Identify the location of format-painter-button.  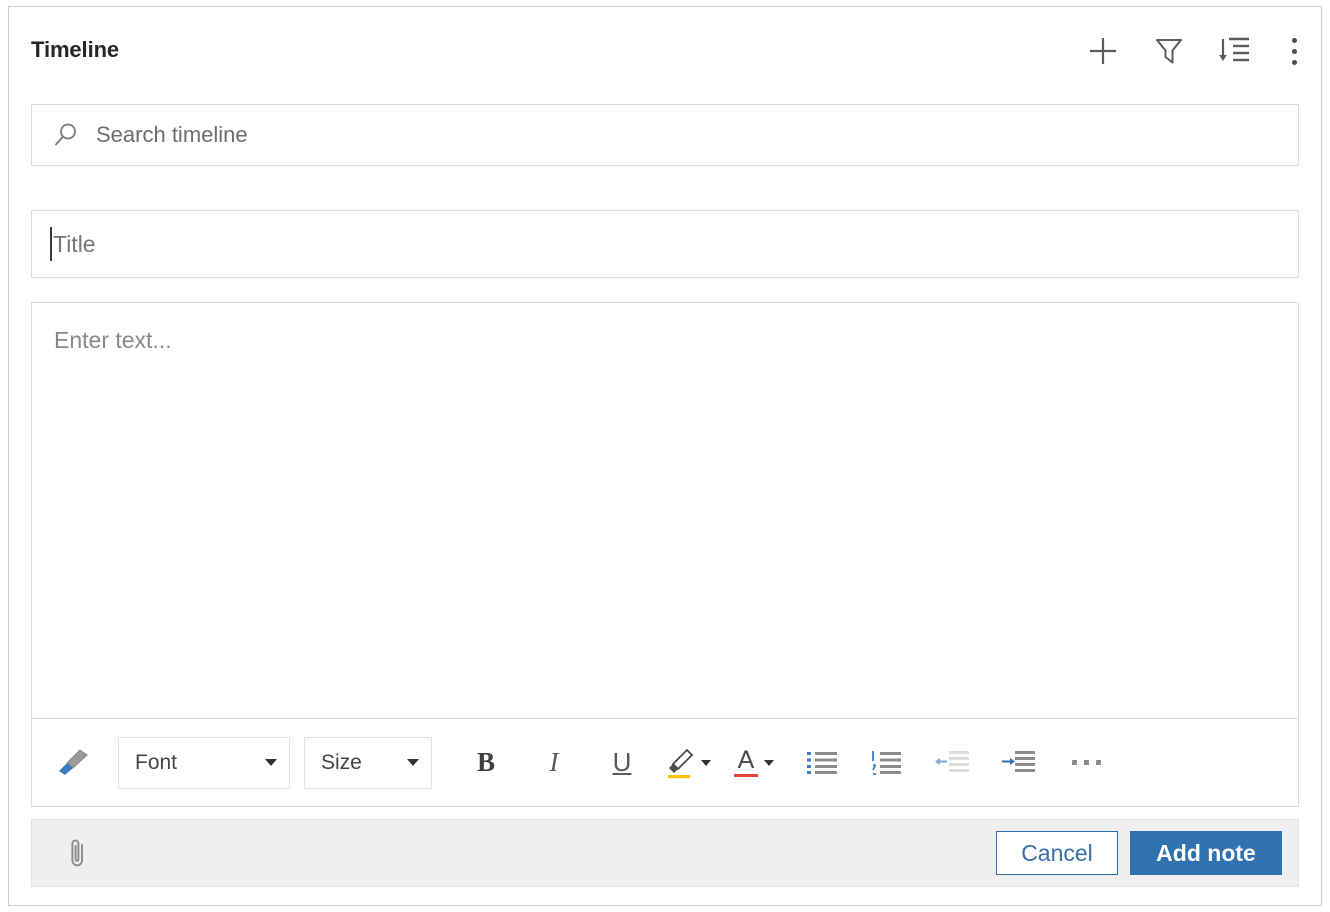
(72, 763).